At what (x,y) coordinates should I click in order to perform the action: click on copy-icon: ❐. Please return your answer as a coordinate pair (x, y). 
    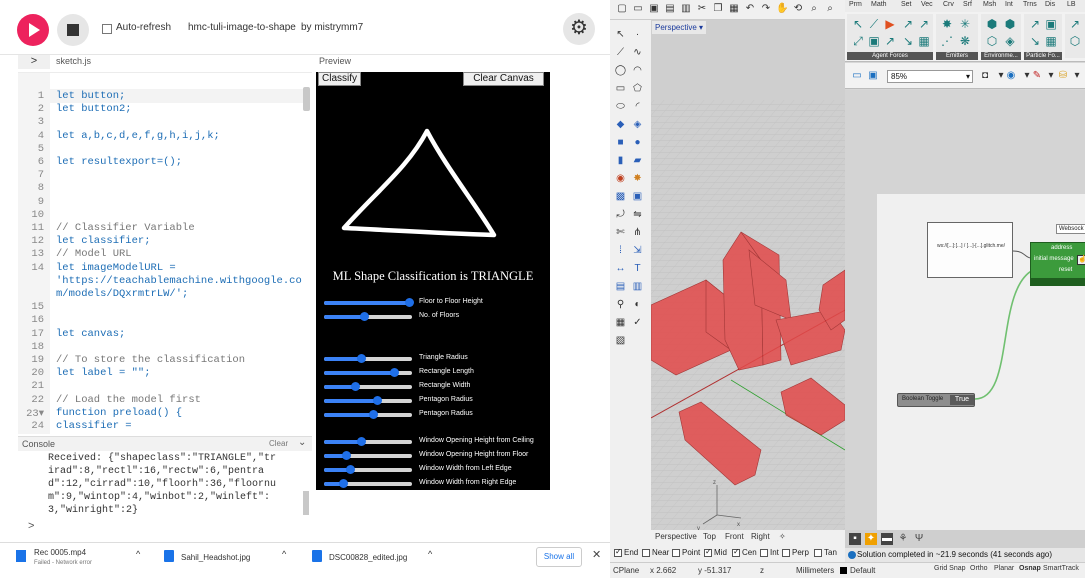
    Looking at the image, I should click on (718, 9).